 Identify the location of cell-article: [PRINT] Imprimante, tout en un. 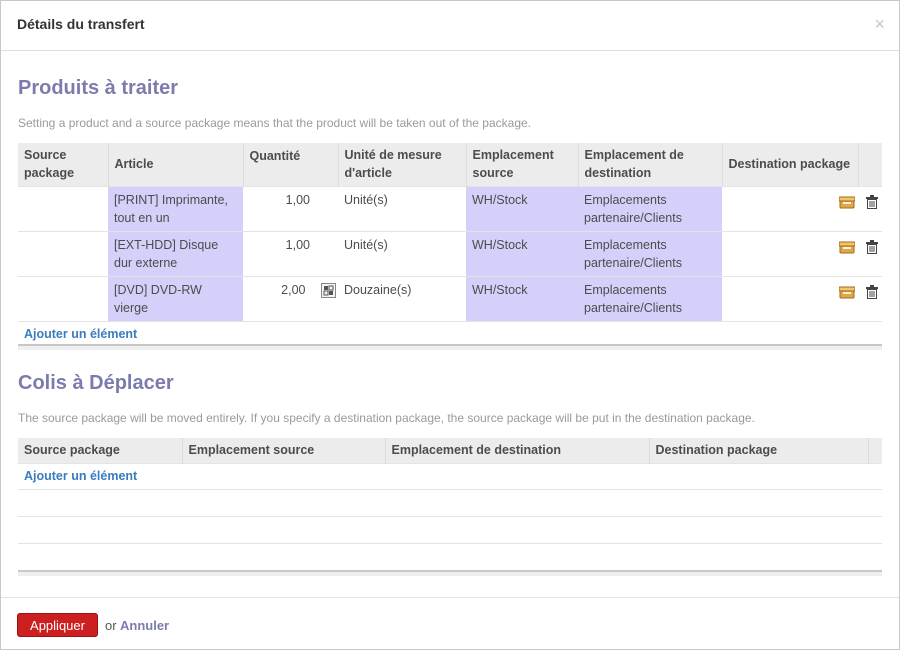
(175, 208).